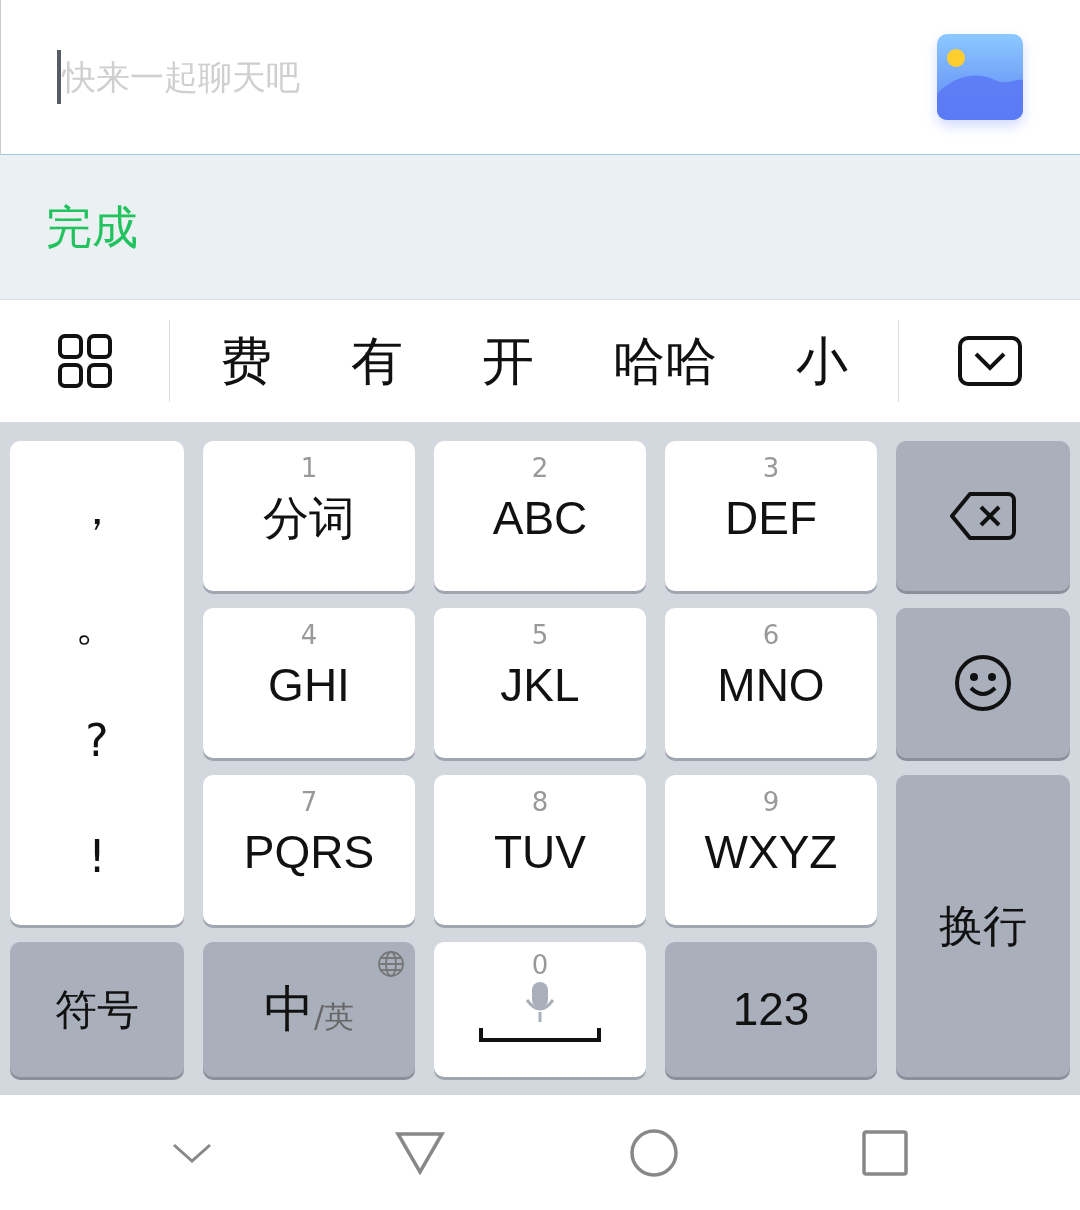 The width and height of the screenshot is (1080, 1210). I want to click on letter-key: 7 PQRS, so click(309, 850).